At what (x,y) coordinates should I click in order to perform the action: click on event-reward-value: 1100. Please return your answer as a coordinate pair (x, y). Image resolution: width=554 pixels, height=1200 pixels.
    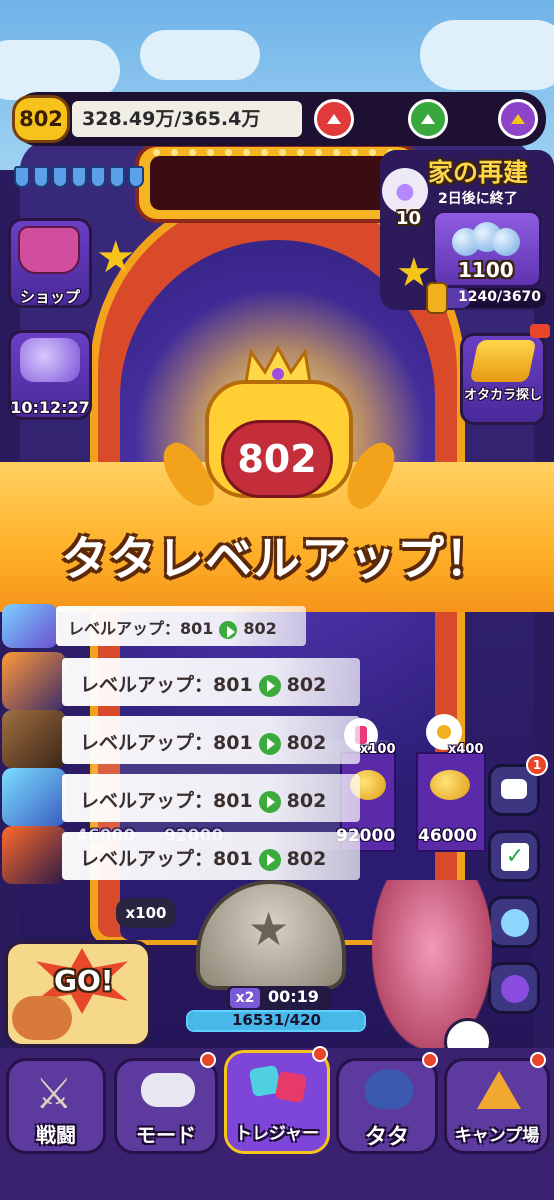
    Looking at the image, I should click on (486, 270).